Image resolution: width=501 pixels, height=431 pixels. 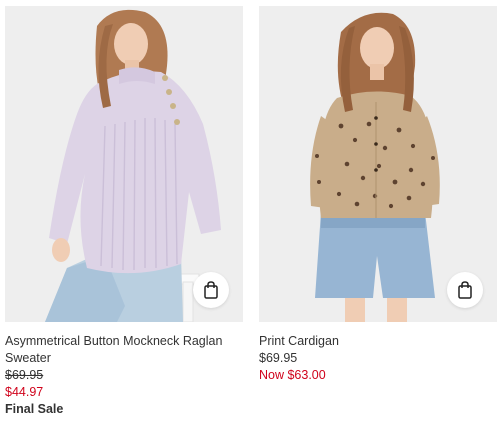 What do you see at coordinates (378, 353) in the screenshot?
I see `product-info: Print Cardigan $69.95 Now $63.00` at bounding box center [378, 353].